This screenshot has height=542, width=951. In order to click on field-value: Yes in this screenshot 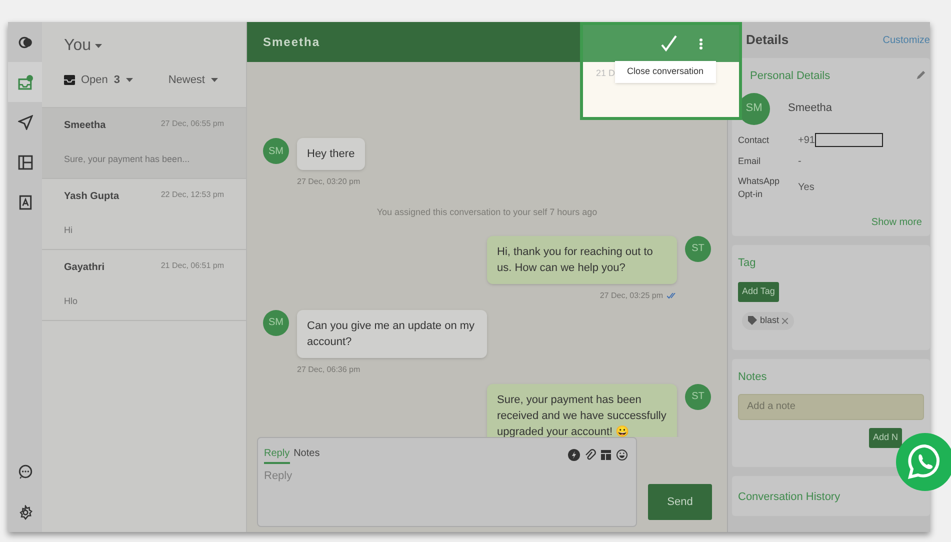, I will do `click(806, 188)`.